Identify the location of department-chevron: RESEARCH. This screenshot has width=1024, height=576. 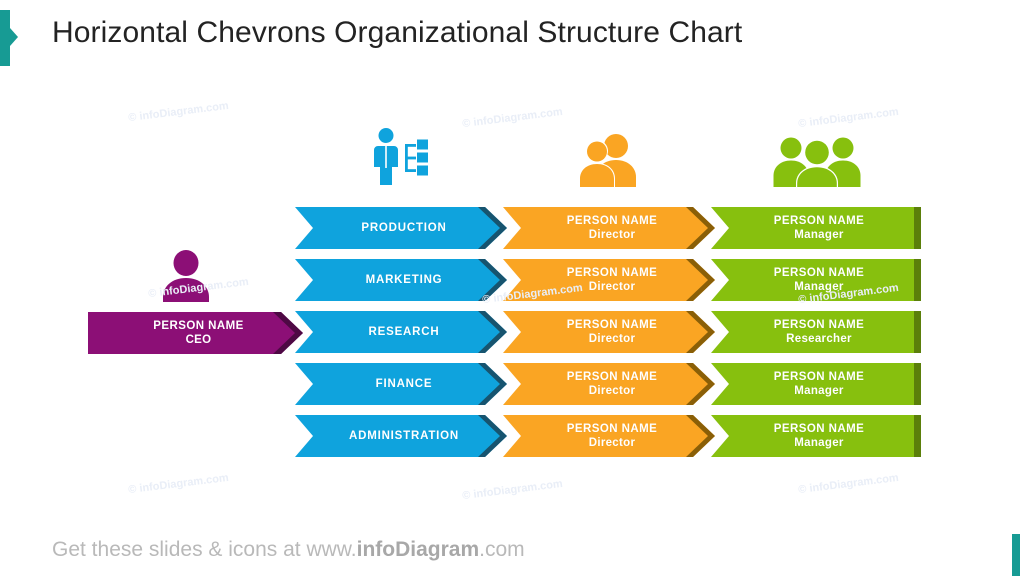
(401, 332).